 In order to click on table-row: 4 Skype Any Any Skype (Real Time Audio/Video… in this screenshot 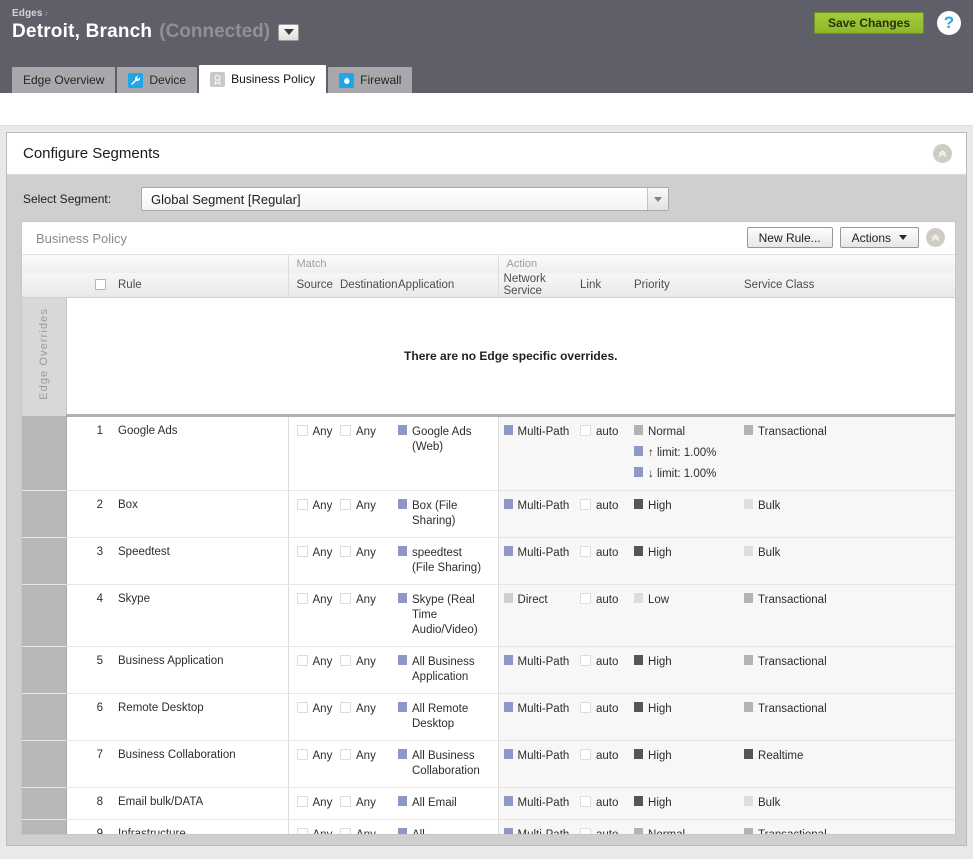, I will do `click(488, 615)`.